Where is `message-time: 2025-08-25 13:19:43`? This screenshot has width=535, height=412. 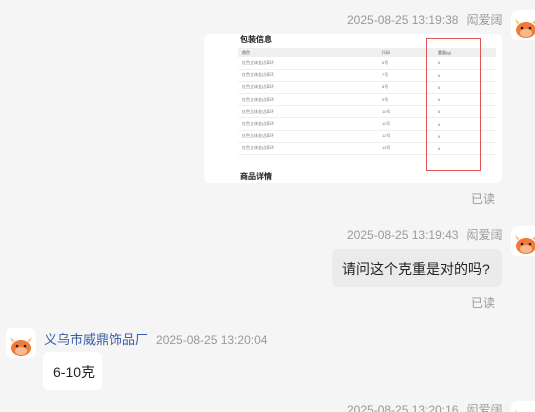 message-time: 2025-08-25 13:19:43 is located at coordinates (403, 235).